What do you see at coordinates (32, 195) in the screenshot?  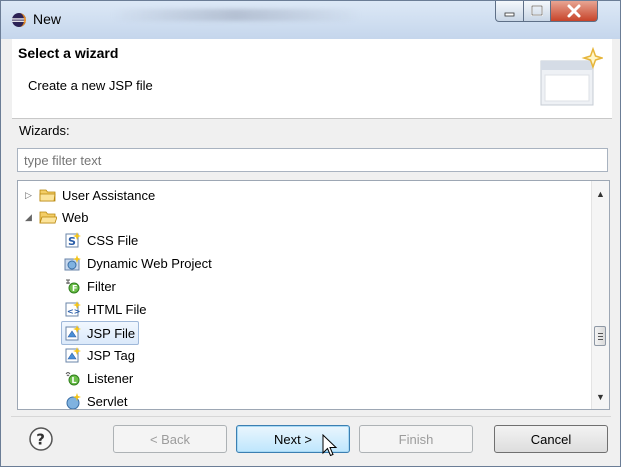 I see `tree-expand-icon: ▷` at bounding box center [32, 195].